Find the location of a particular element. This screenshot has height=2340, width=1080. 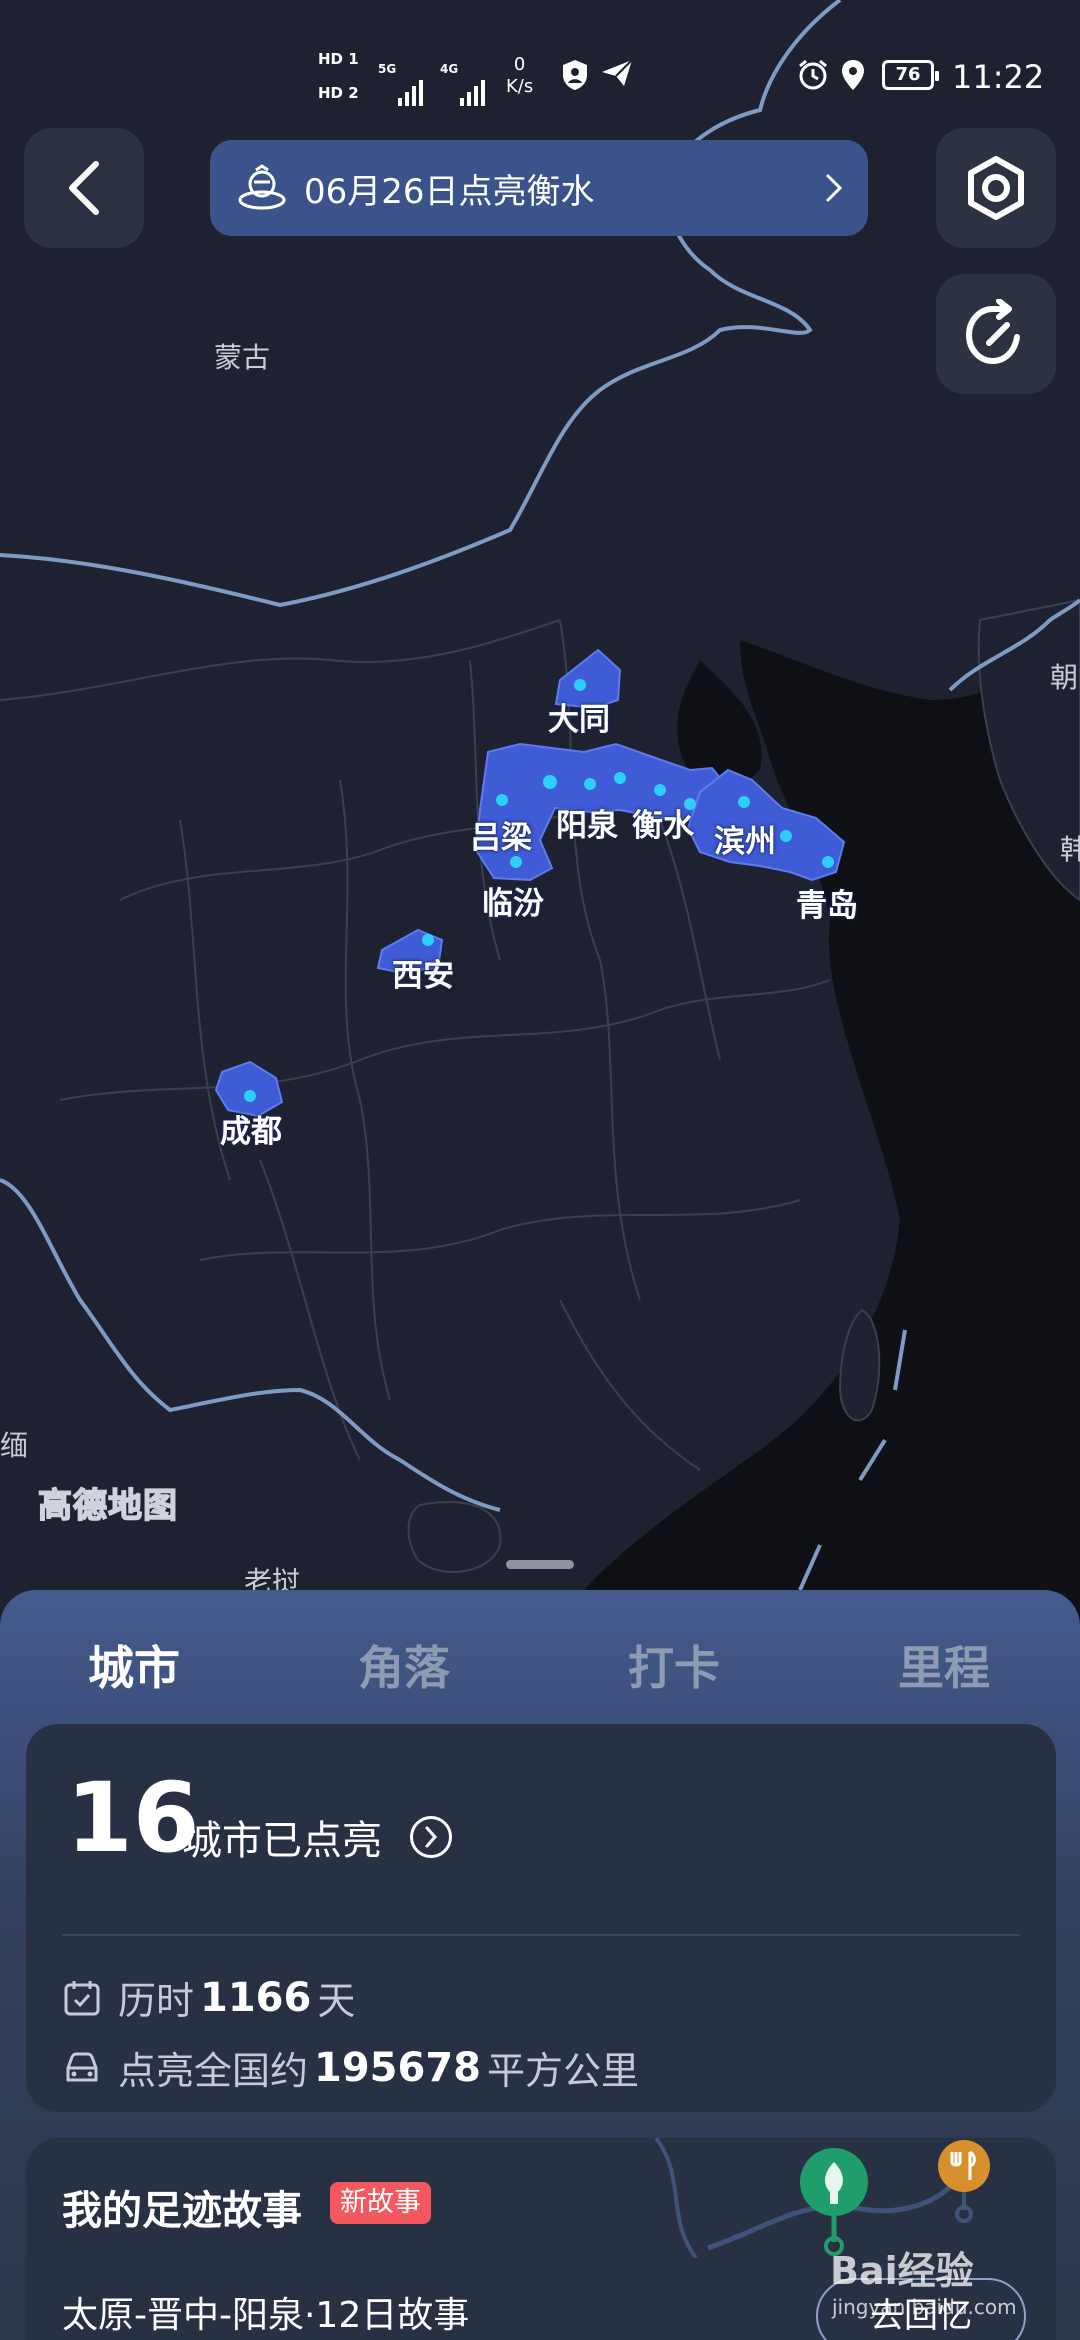

banner-text: 06月26日点亮衡水 is located at coordinates (449, 191).